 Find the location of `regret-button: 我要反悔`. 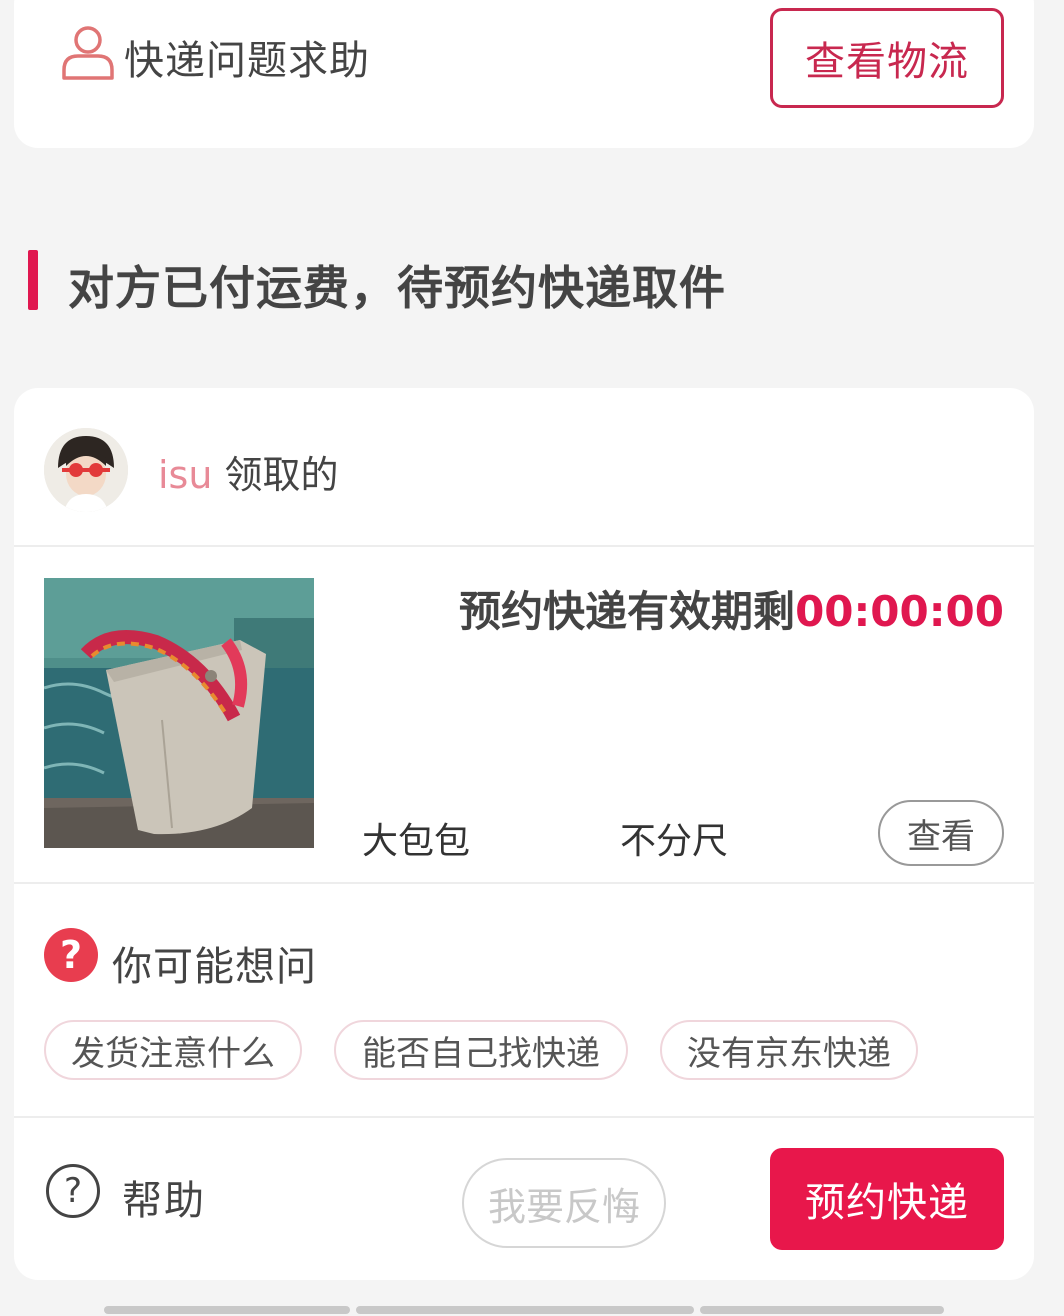

regret-button: 我要反悔 is located at coordinates (564, 1203).